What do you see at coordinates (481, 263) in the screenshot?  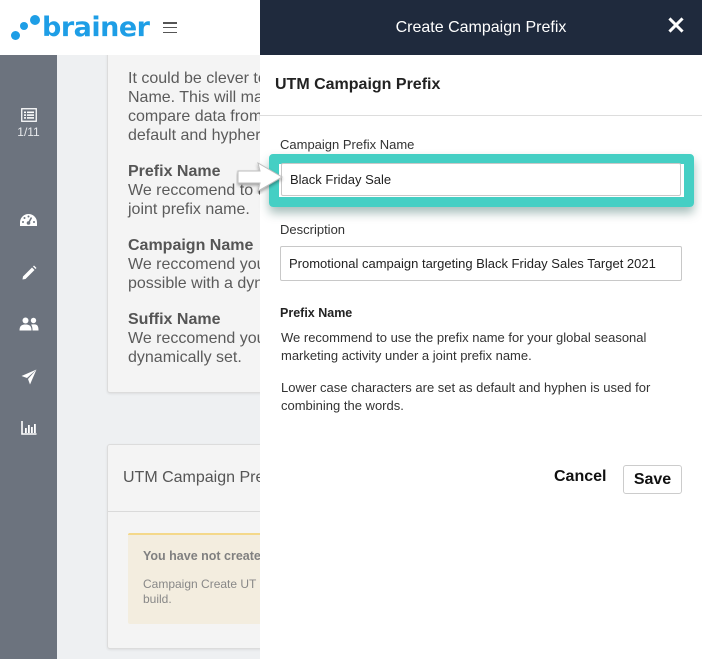 I see `description-input` at bounding box center [481, 263].